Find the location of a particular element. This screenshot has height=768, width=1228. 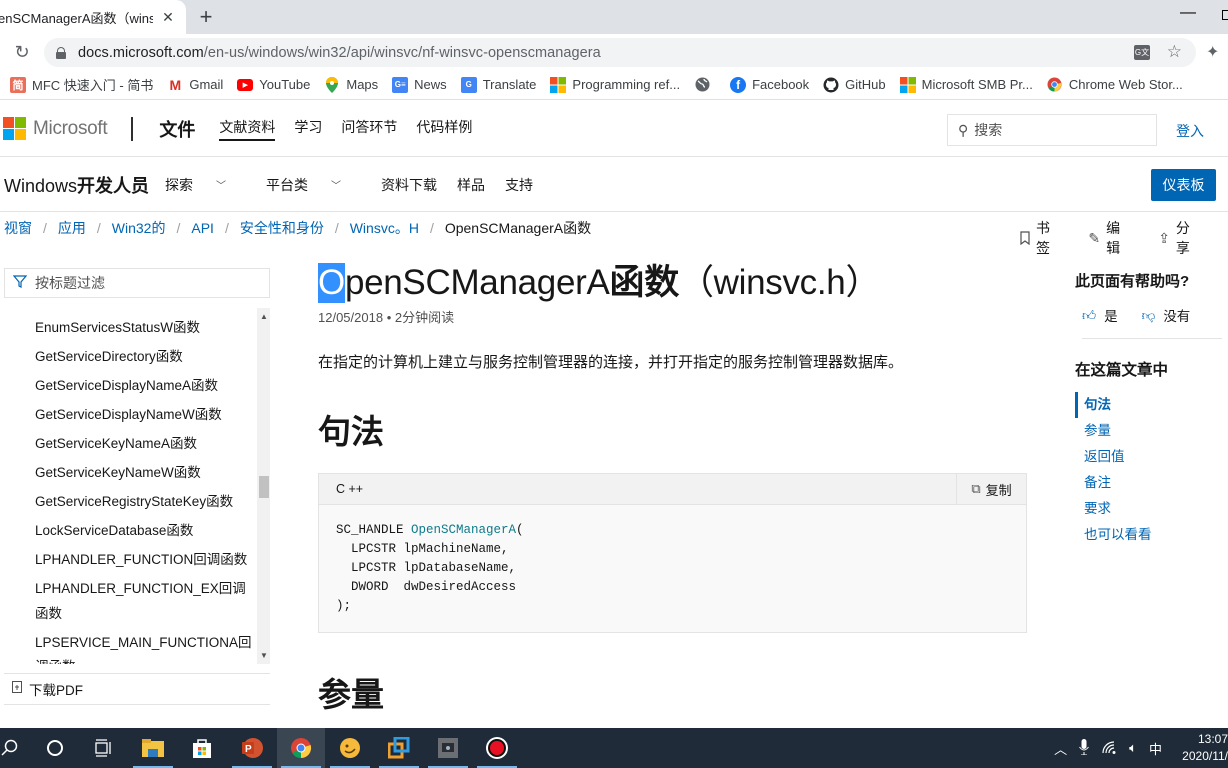

reload-icon: ↻ is located at coordinates (22, 52).